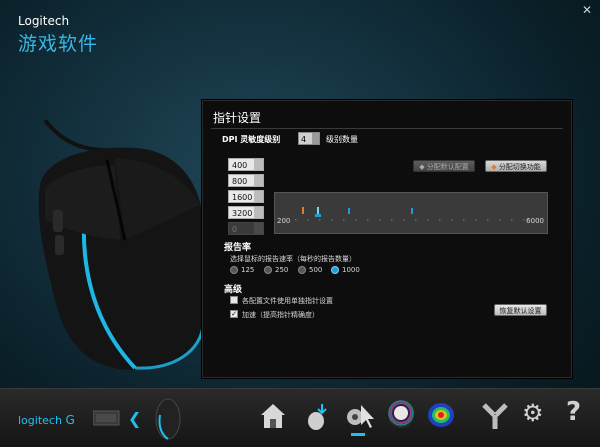 This screenshot has width=600, height=447. Describe the element at coordinates (401, 415) in the screenshot. I see `lighting-icon` at that location.